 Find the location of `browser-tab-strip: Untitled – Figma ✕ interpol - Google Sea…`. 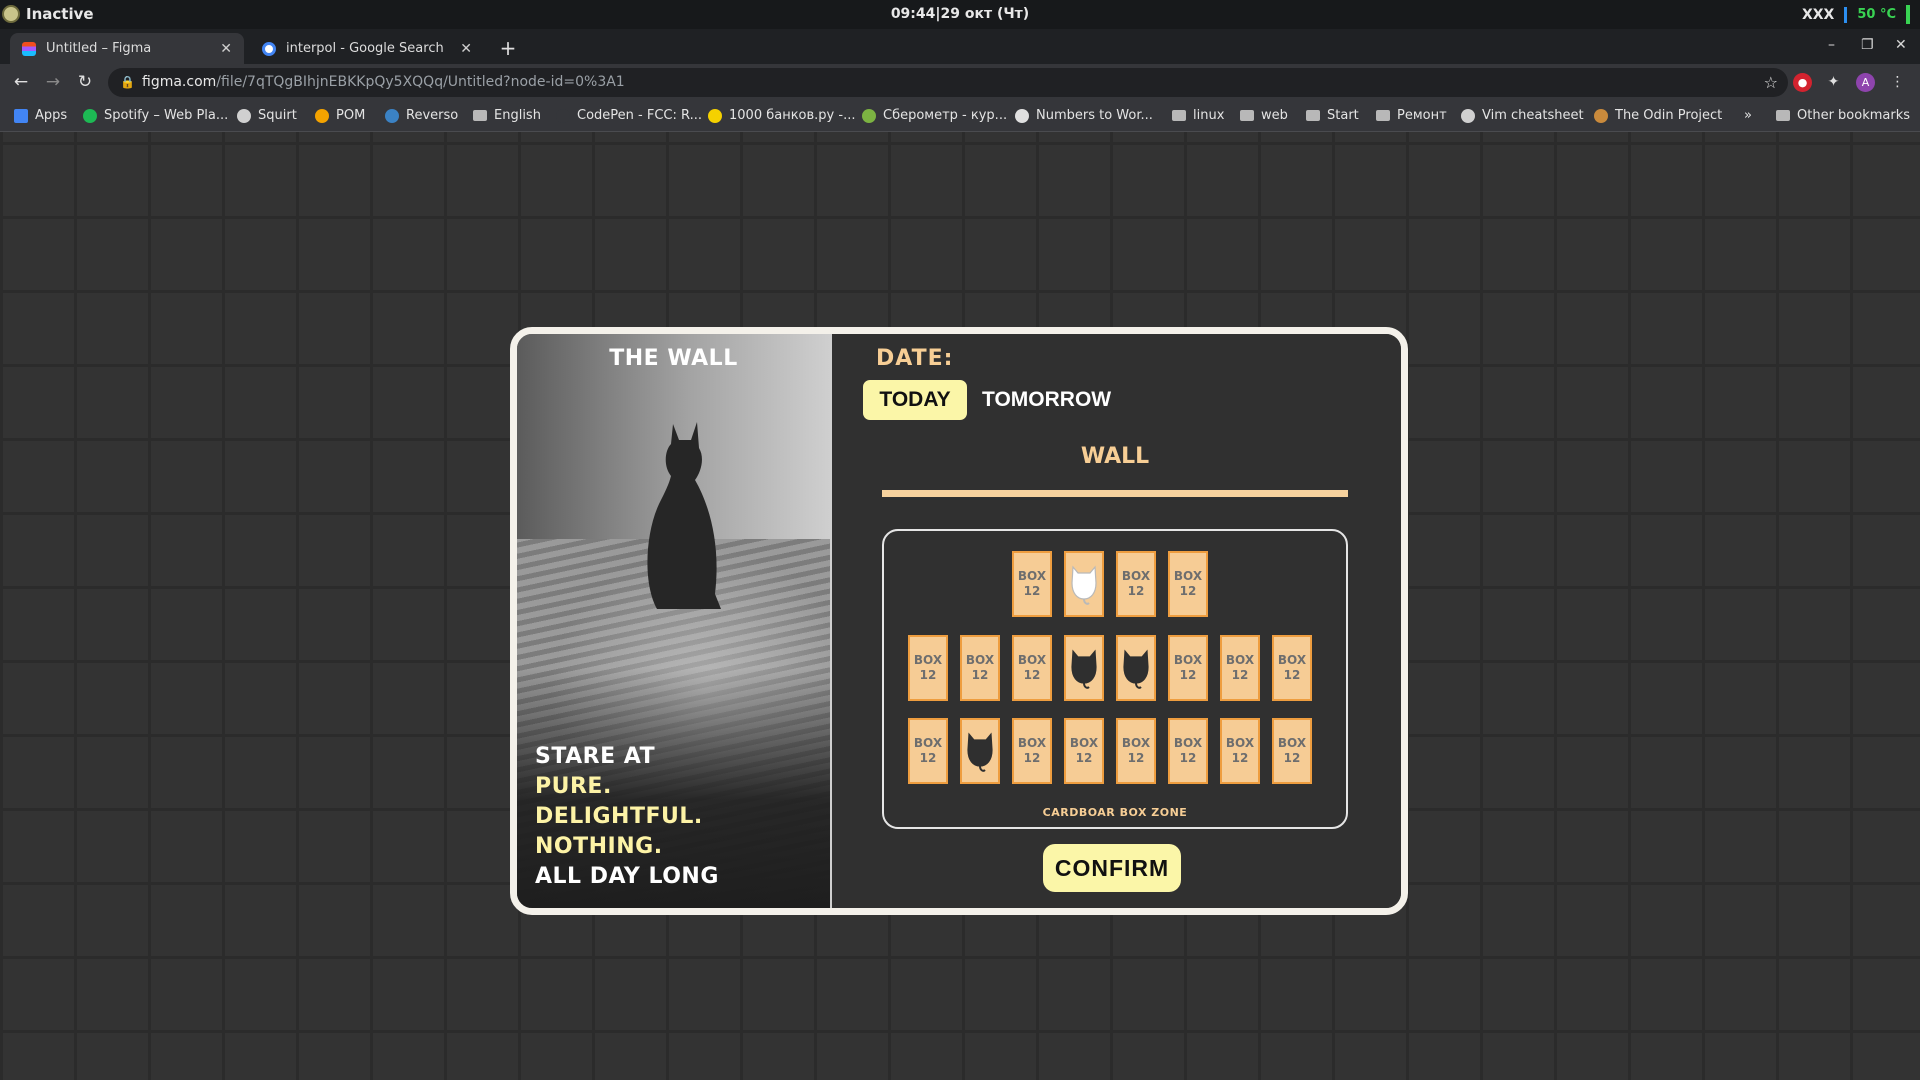

browser-tab-strip: Untitled – Figma ✕ interpol - Google Sea… is located at coordinates (960, 46).